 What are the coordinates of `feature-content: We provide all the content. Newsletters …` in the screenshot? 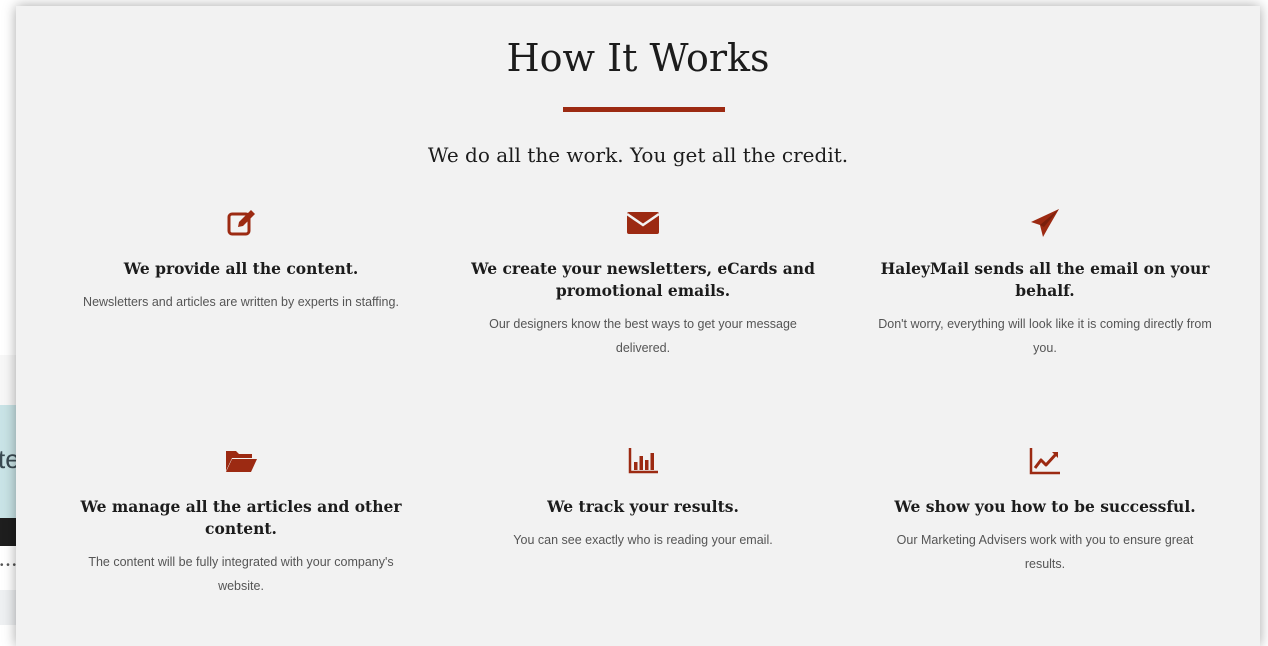 It's located at (241, 260).